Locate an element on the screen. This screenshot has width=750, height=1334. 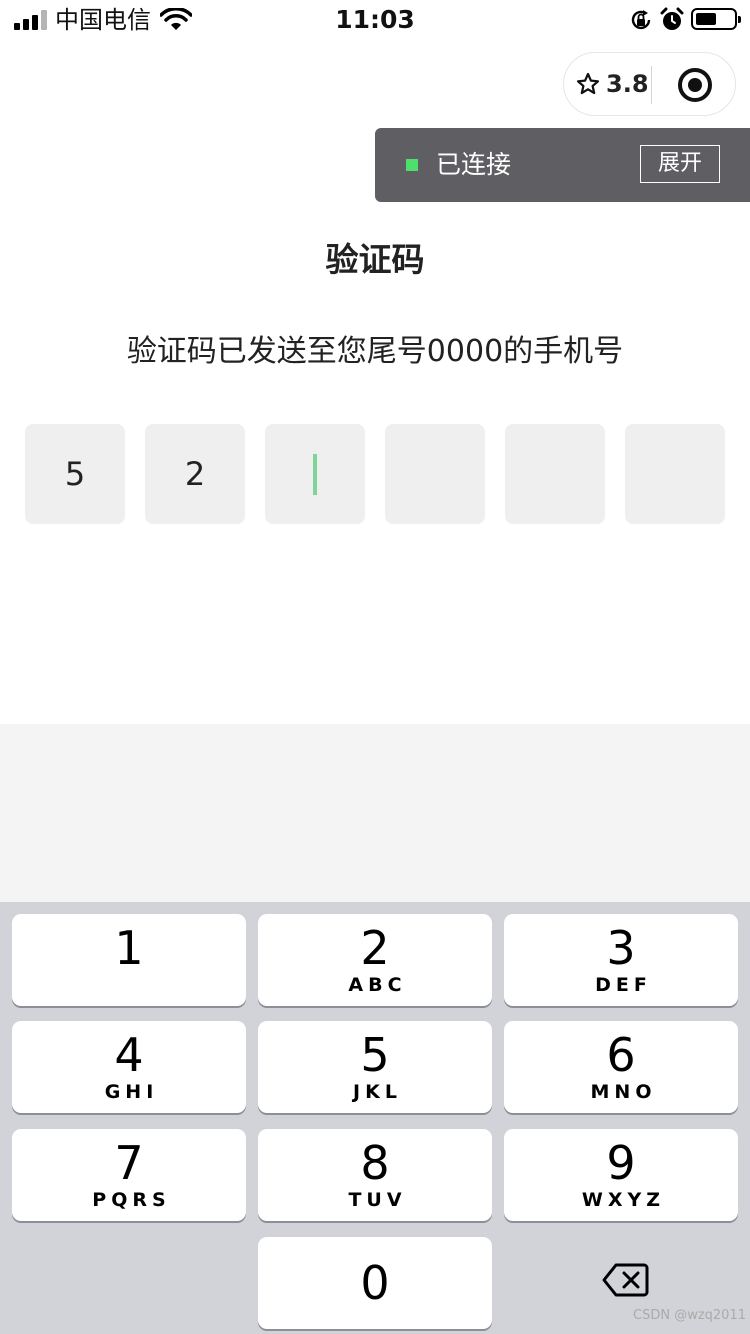
capsule-divider is located at coordinates (651, 85).